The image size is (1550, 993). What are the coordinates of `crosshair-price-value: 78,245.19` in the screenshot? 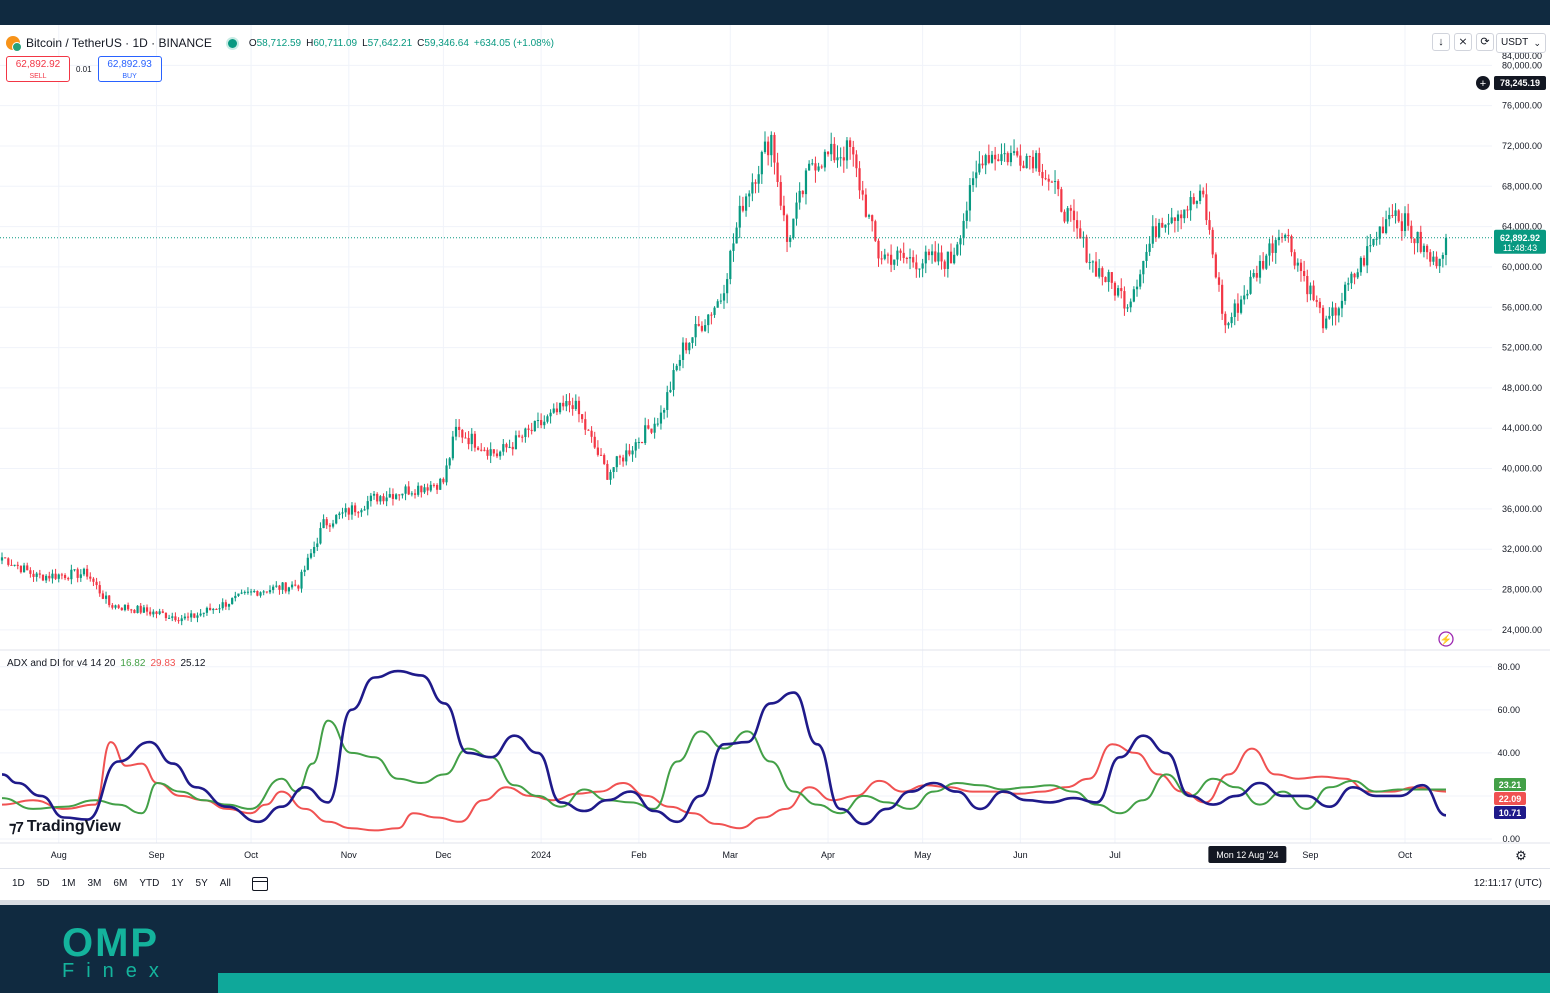 It's located at (1520, 83).